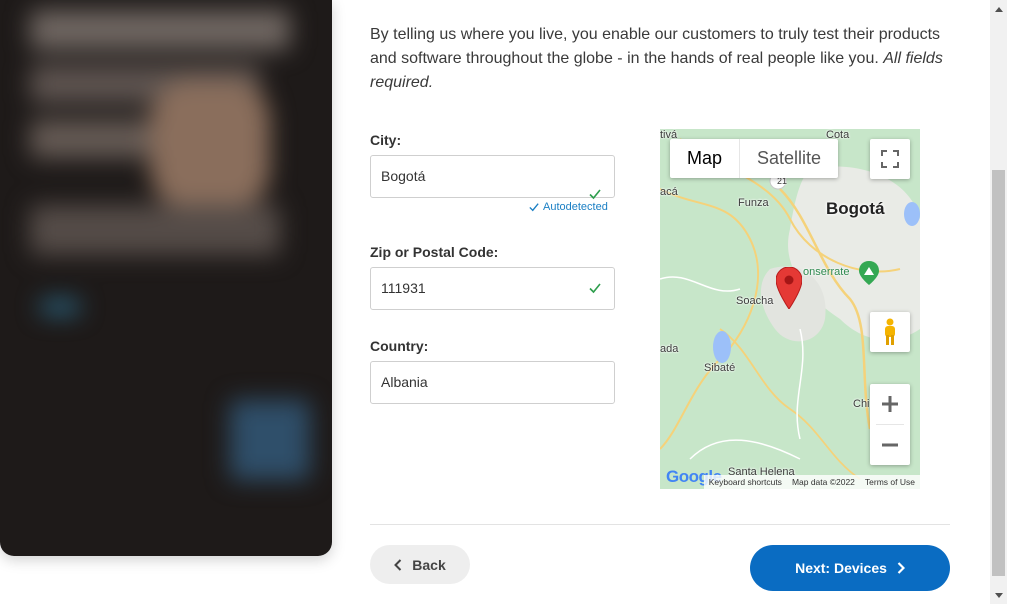  Describe the element at coordinates (826, 272) in the screenshot. I see `map-label-monserrate: onserrate` at that location.